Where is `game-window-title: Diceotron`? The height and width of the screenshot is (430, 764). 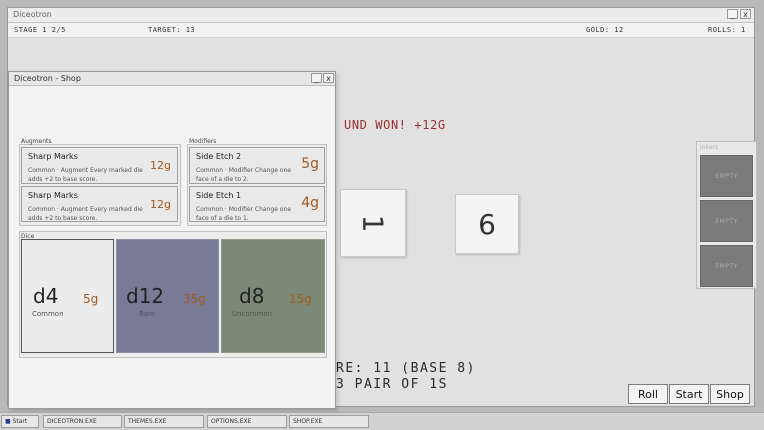 game-window-title: Diceotron is located at coordinates (32, 14).